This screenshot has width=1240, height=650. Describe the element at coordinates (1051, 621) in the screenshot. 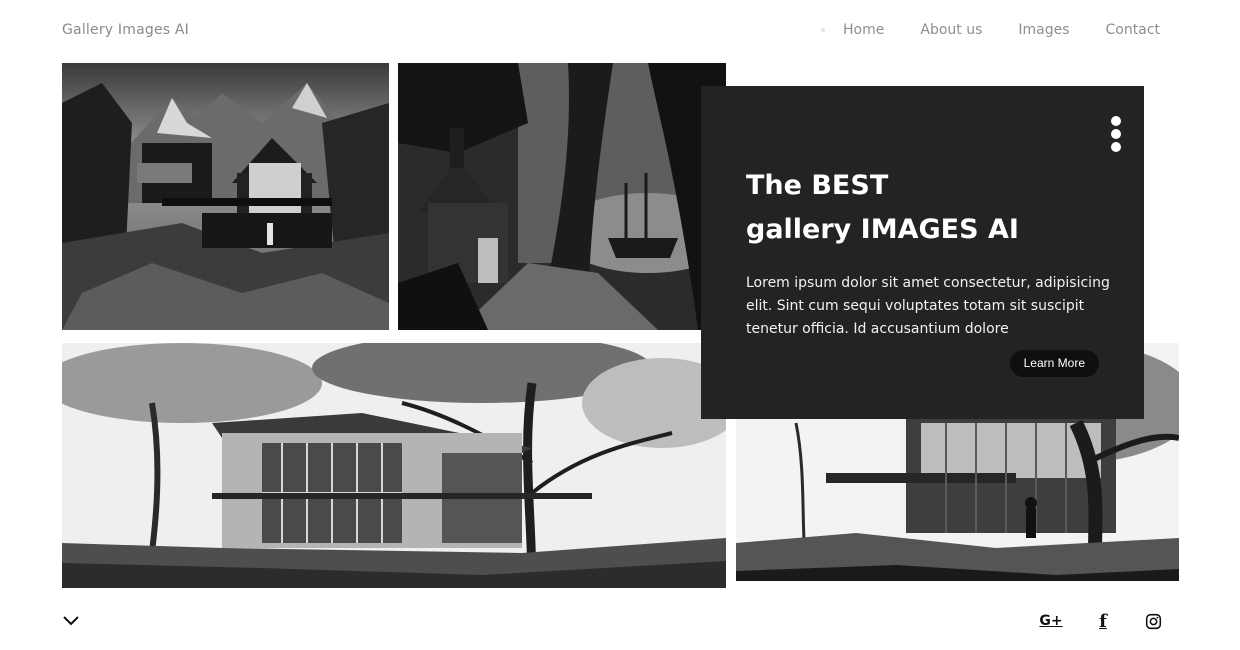

I see `google-plus-icon: G+` at that location.